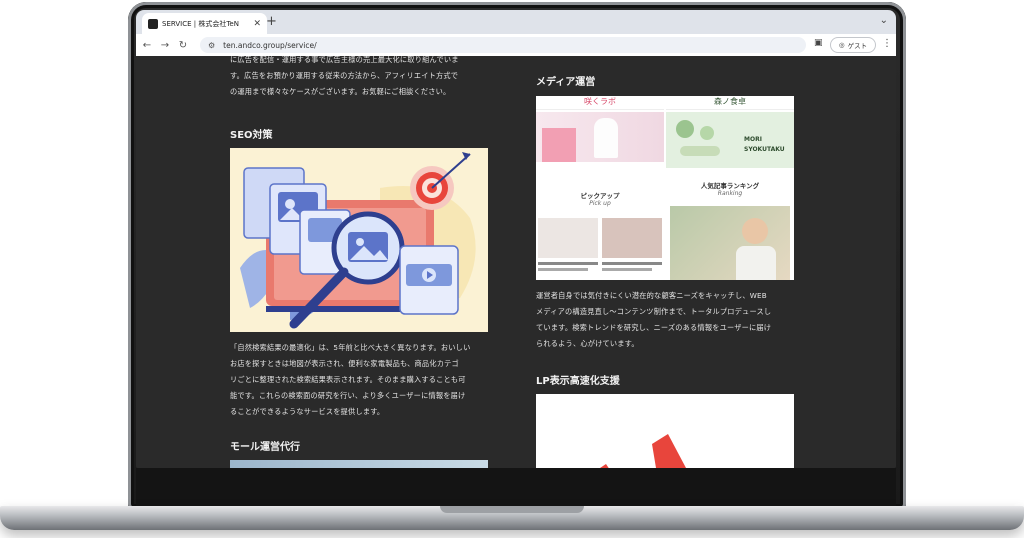  Describe the element at coordinates (516, 487) in the screenshot. I see `laptop-bezel` at that location.